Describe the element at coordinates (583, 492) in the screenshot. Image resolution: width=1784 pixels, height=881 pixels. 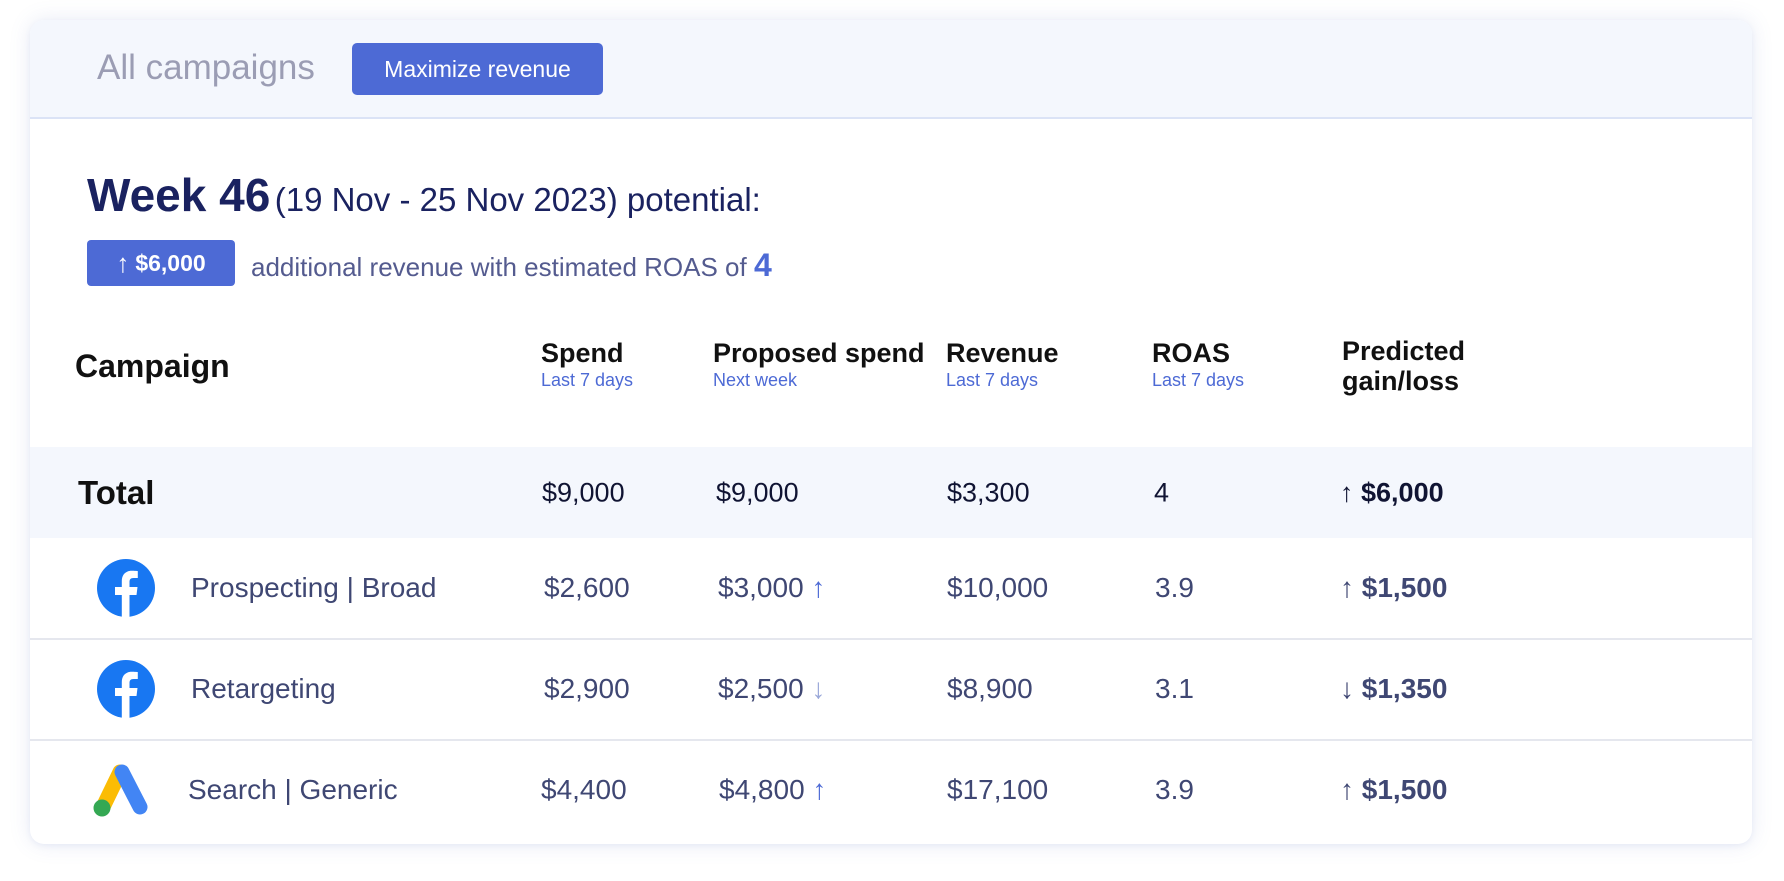
I see `total-spend: $9,000` at that location.